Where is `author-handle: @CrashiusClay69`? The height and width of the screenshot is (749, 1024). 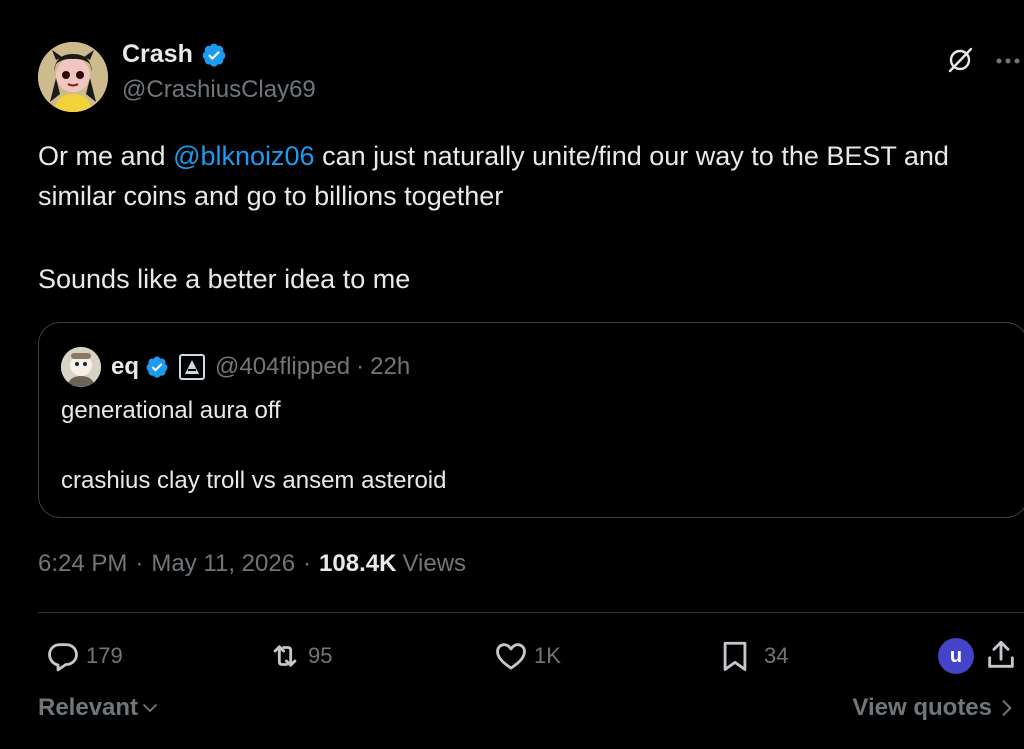 author-handle: @CrashiusClay69 is located at coordinates (219, 90).